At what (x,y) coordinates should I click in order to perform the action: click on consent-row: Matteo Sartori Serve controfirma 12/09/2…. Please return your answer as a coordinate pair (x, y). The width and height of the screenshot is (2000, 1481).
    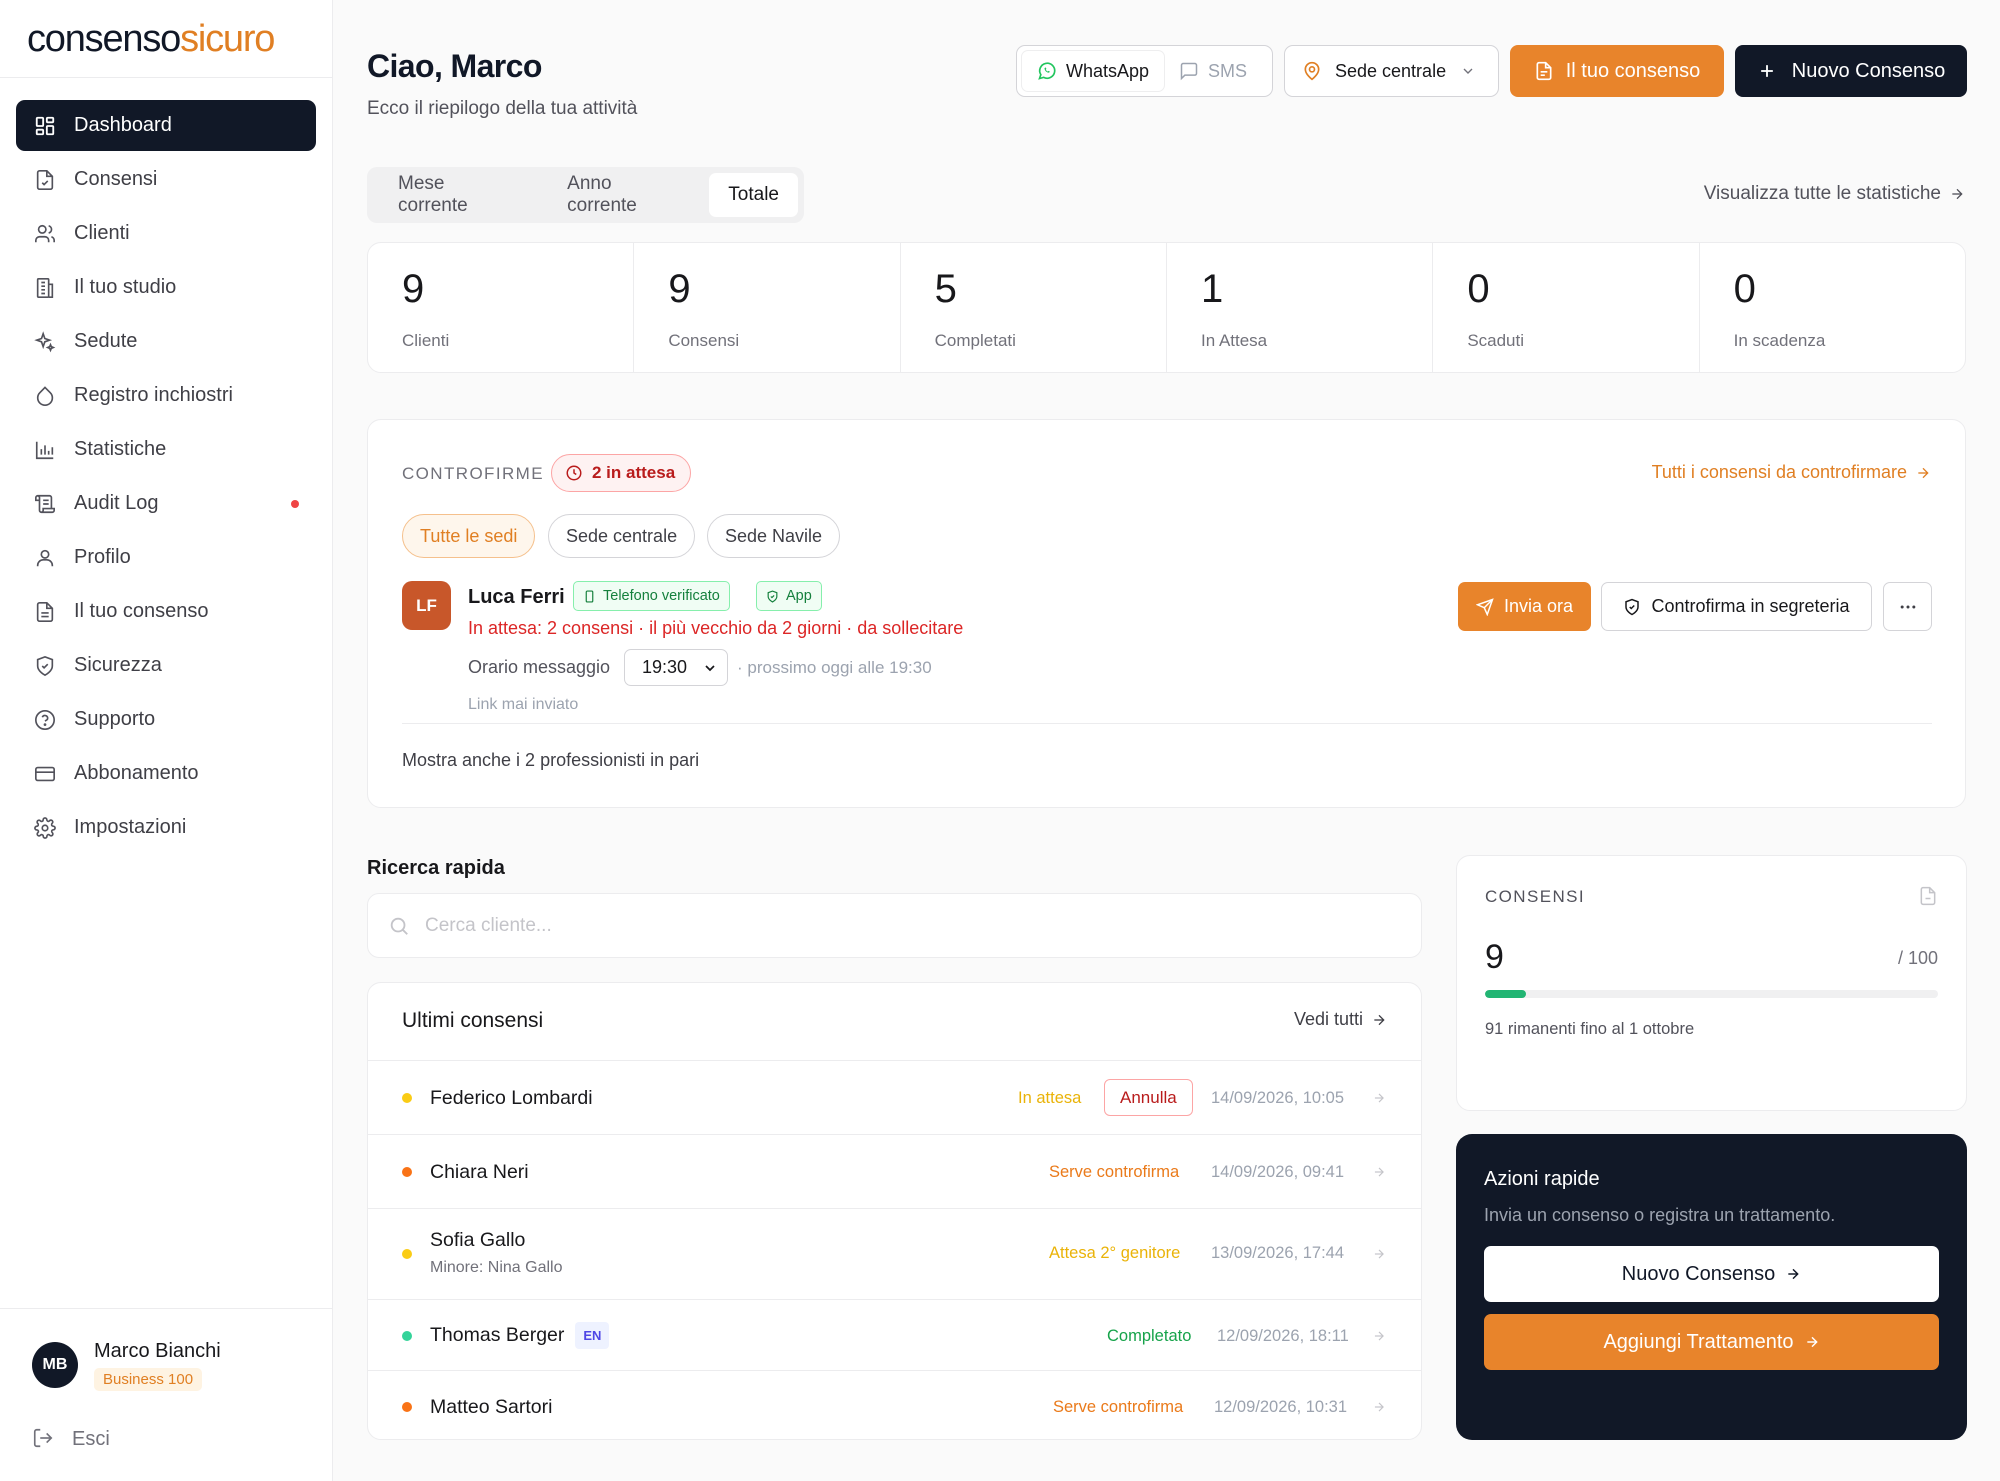
    Looking at the image, I should click on (894, 1404).